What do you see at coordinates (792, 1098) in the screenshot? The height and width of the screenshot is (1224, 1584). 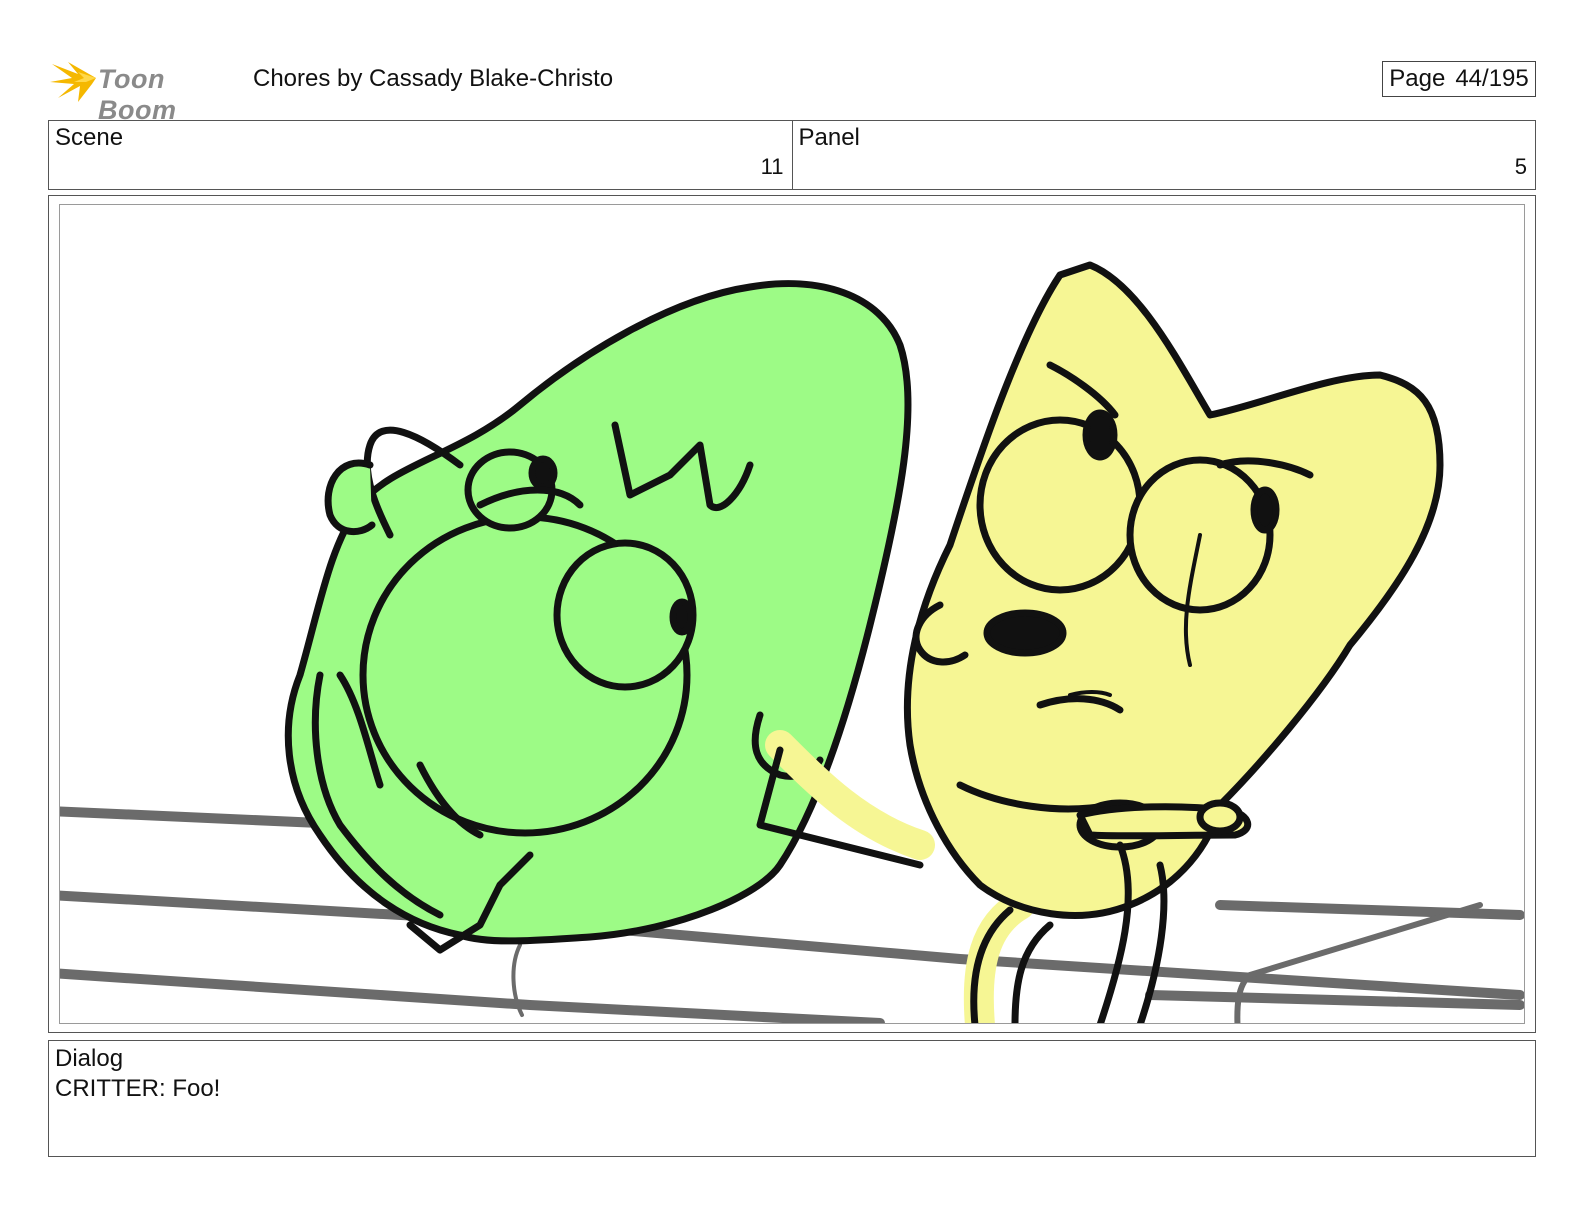 I see `dialog-box: Dialog CRITTER: Foo!` at bounding box center [792, 1098].